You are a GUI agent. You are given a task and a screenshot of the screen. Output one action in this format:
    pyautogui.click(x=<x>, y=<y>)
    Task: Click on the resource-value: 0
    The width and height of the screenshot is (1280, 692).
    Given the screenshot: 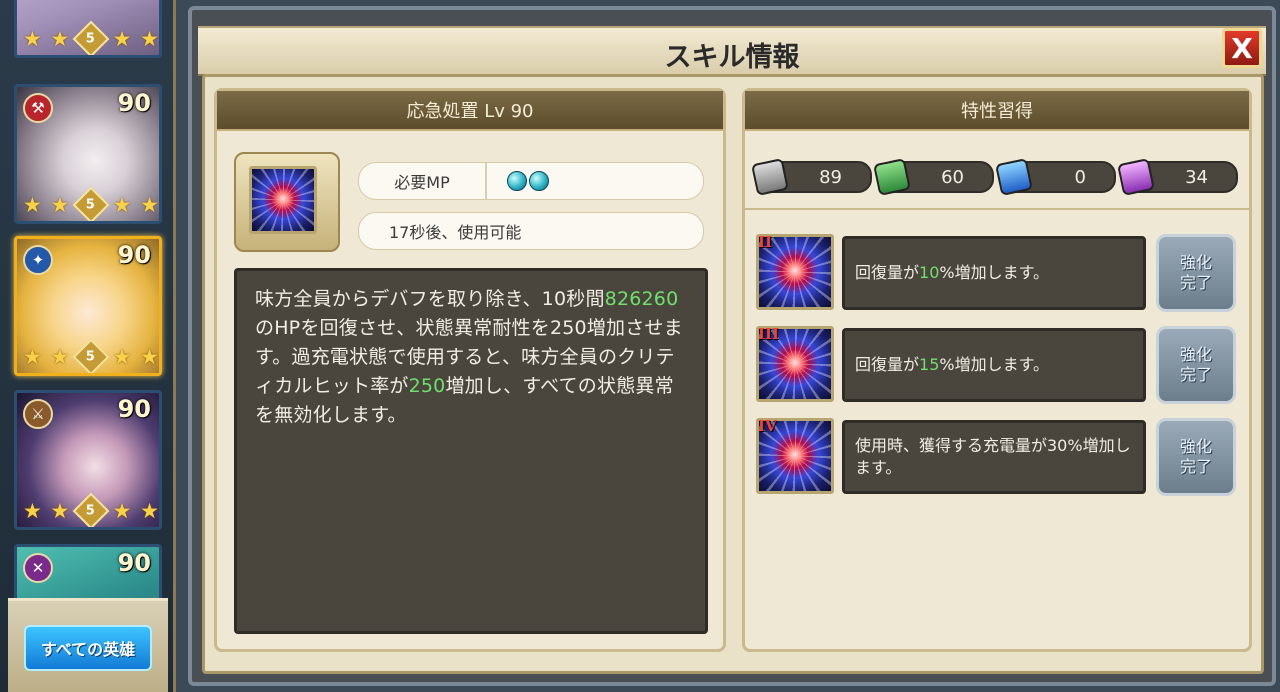 What is the action you would take?
    pyautogui.click(x=1080, y=177)
    